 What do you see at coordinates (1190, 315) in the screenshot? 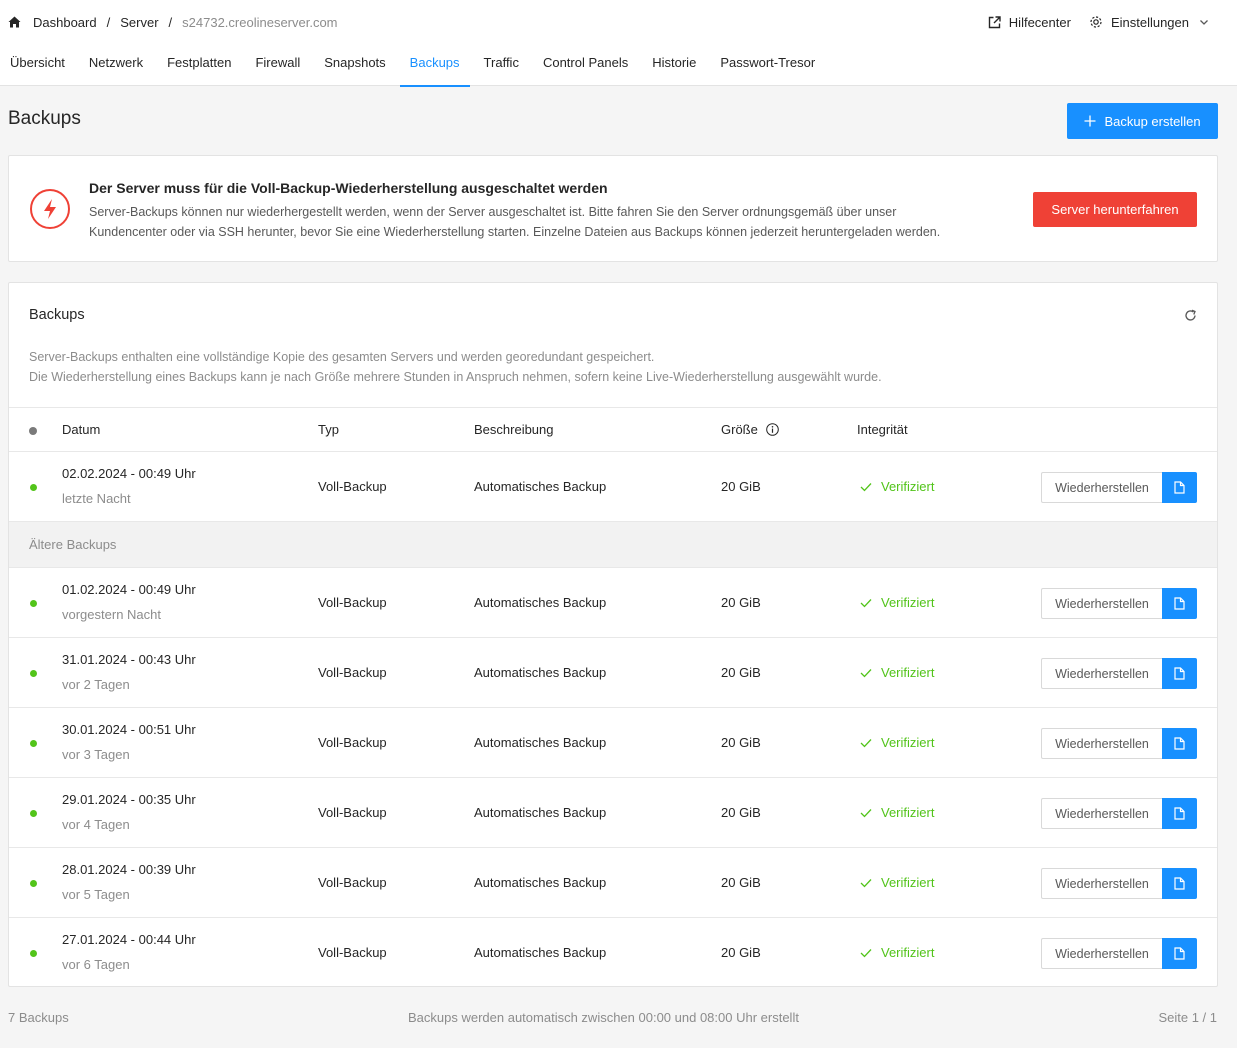
I see `refresh-icon` at bounding box center [1190, 315].